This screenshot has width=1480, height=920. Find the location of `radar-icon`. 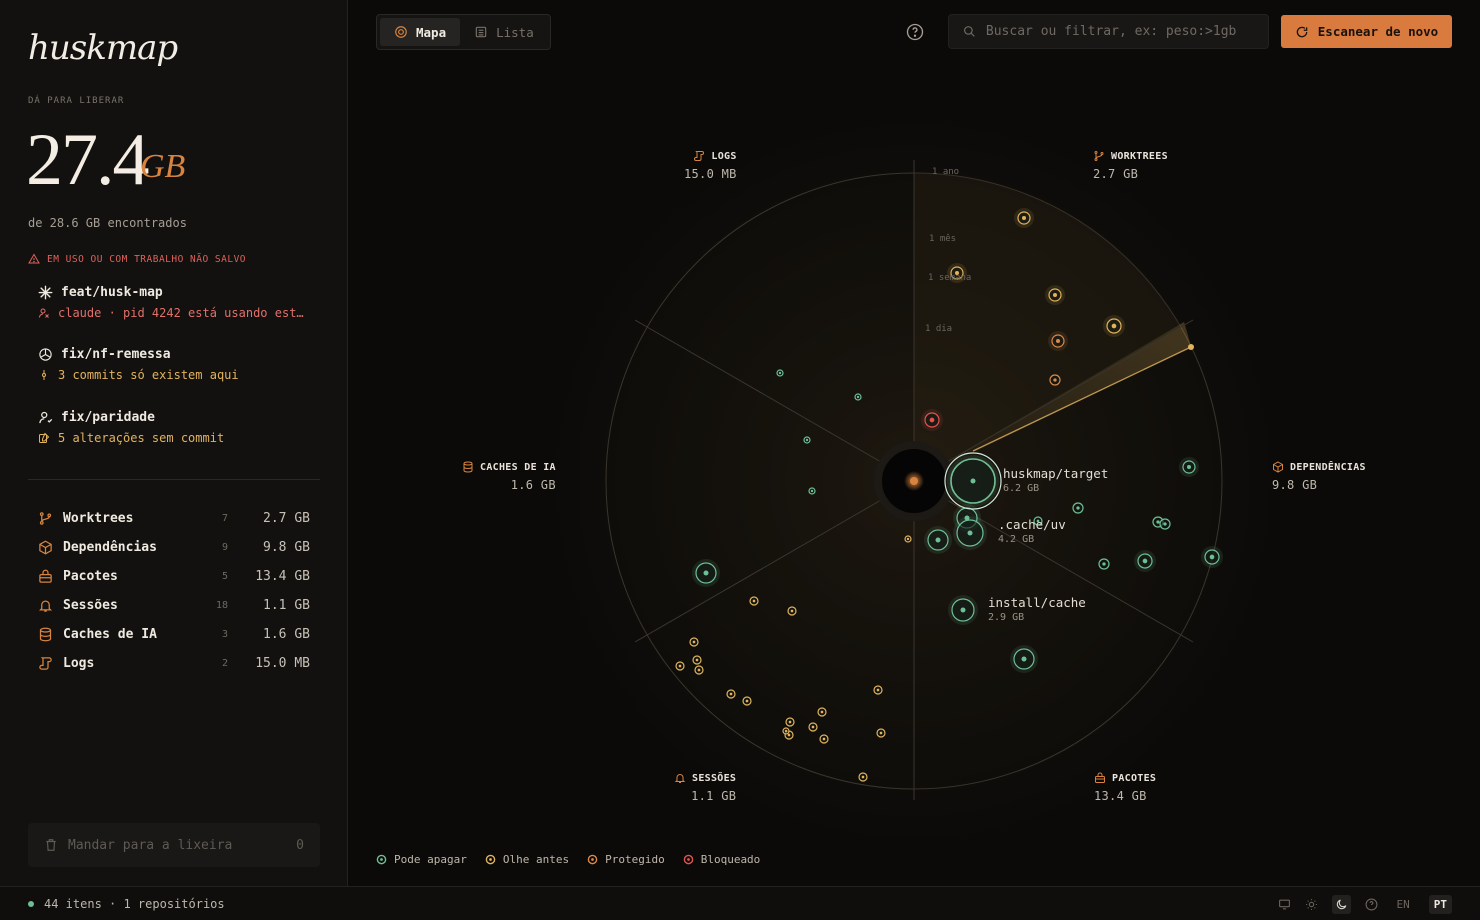

radar-icon is located at coordinates (401, 32).